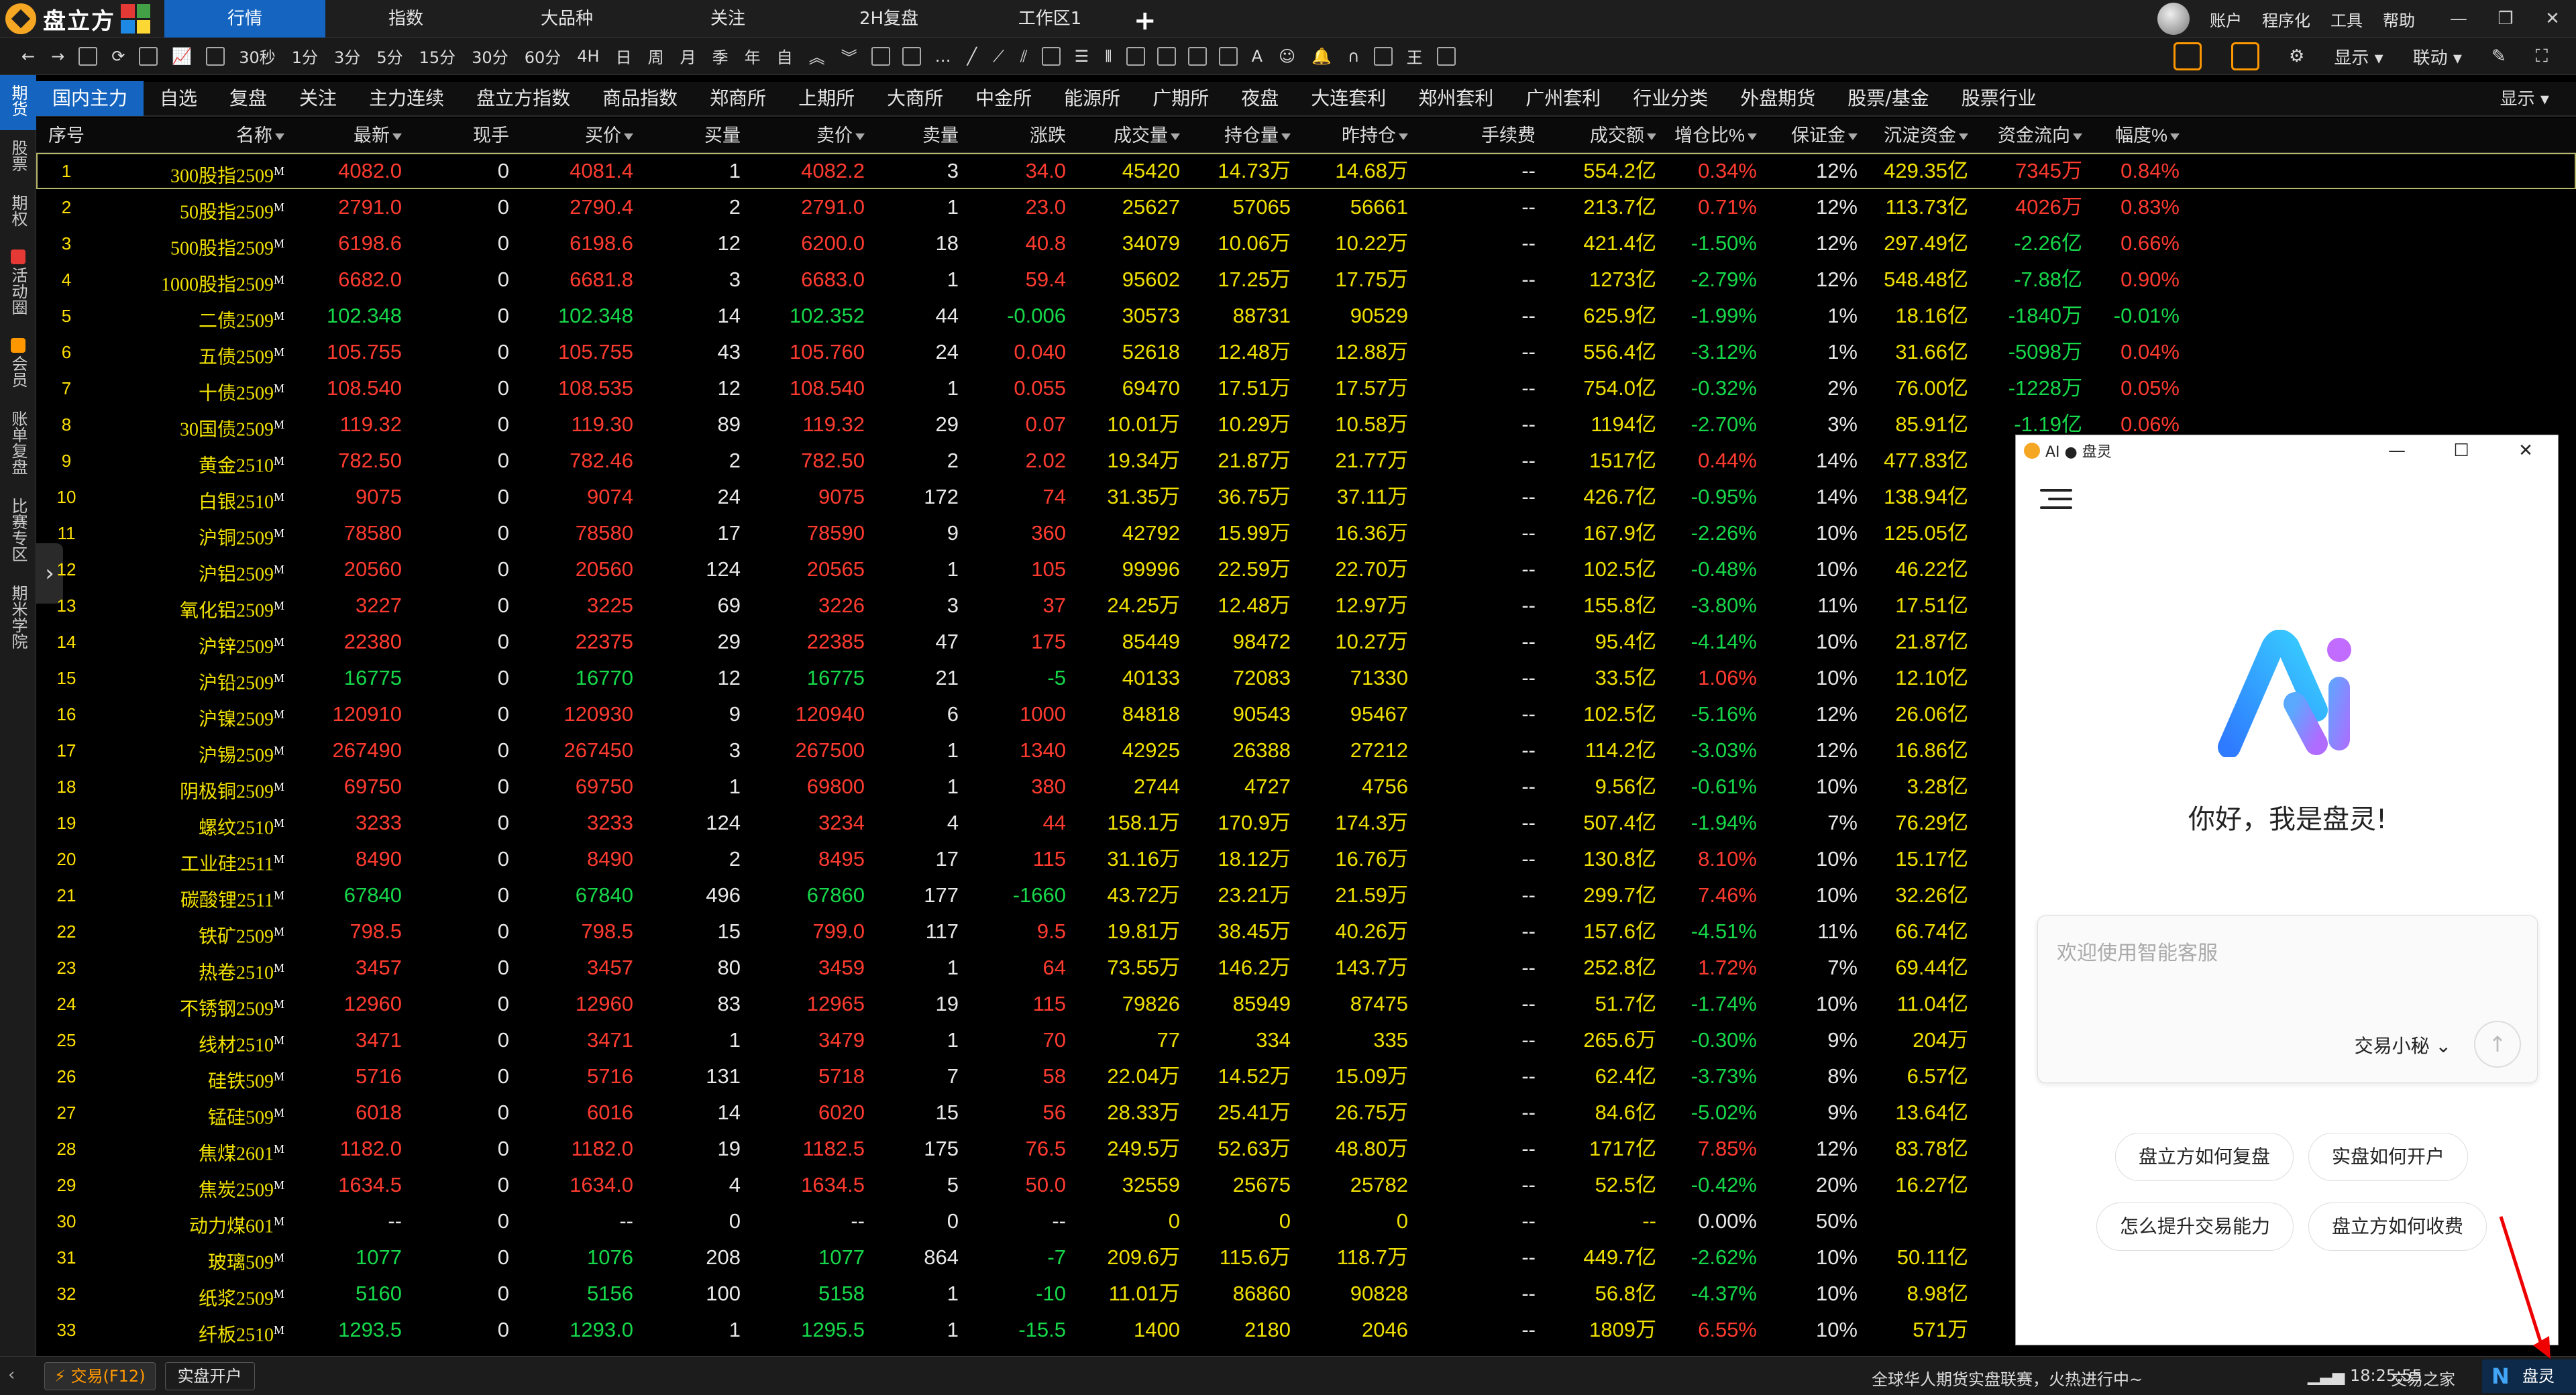 The width and height of the screenshot is (2576, 1395). What do you see at coordinates (18, 531) in the screenshot?
I see `sidebar-item-6: 比赛专区` at bounding box center [18, 531].